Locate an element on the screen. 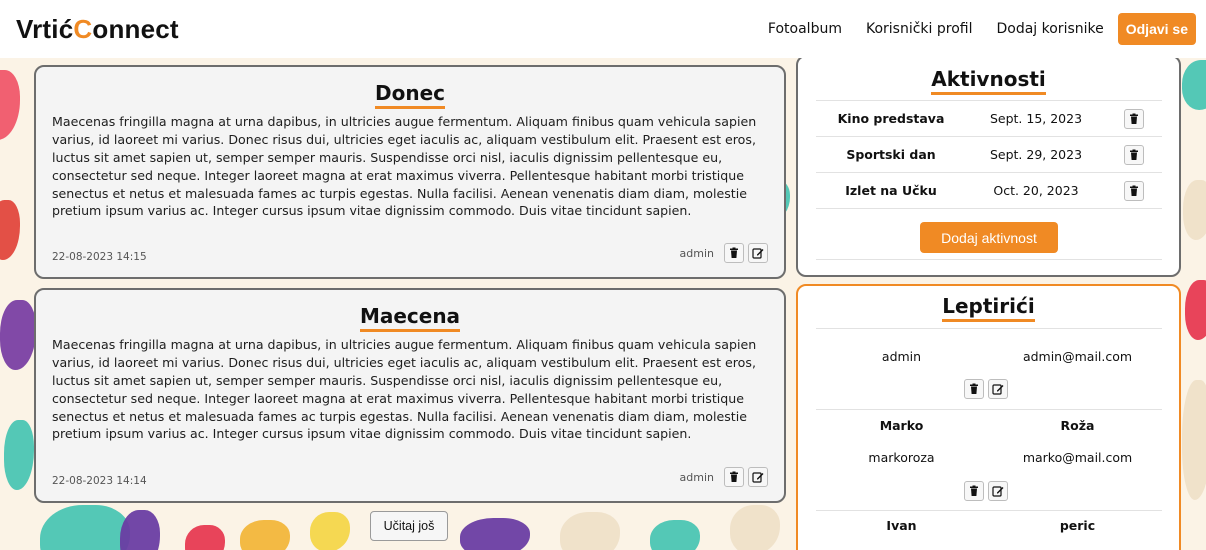  add-activity-button: Dodaj aktivnost is located at coordinates (989, 237).